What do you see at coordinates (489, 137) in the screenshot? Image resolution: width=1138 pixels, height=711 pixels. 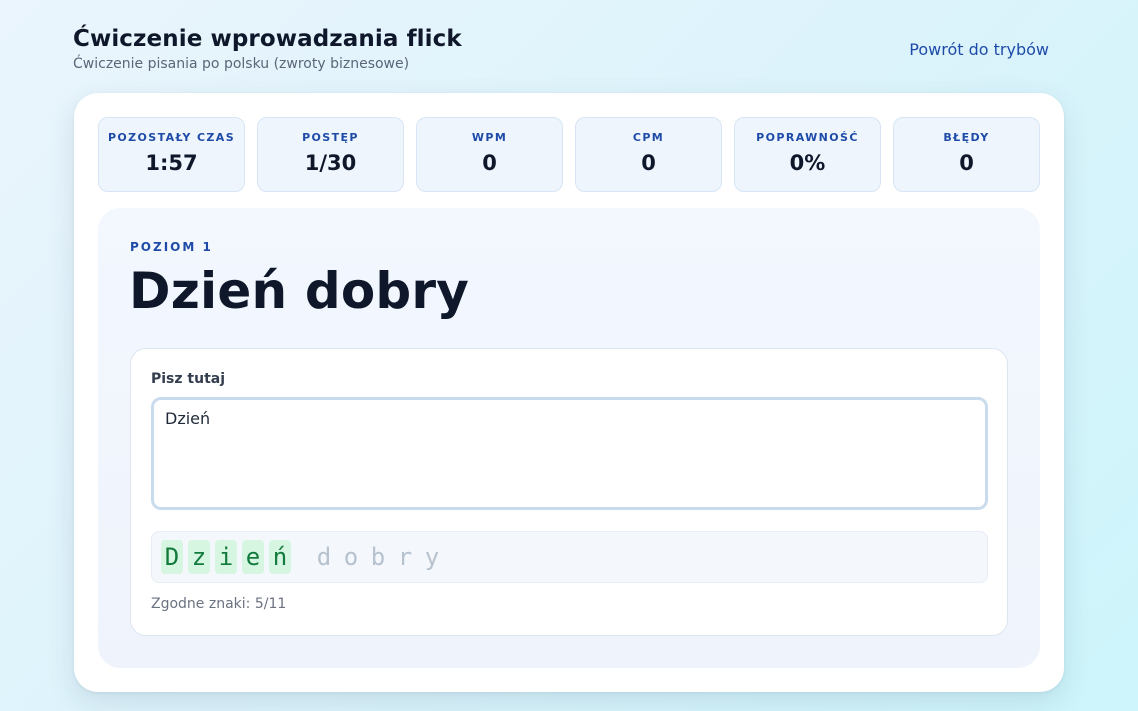 I see `stat-label: WPM` at bounding box center [489, 137].